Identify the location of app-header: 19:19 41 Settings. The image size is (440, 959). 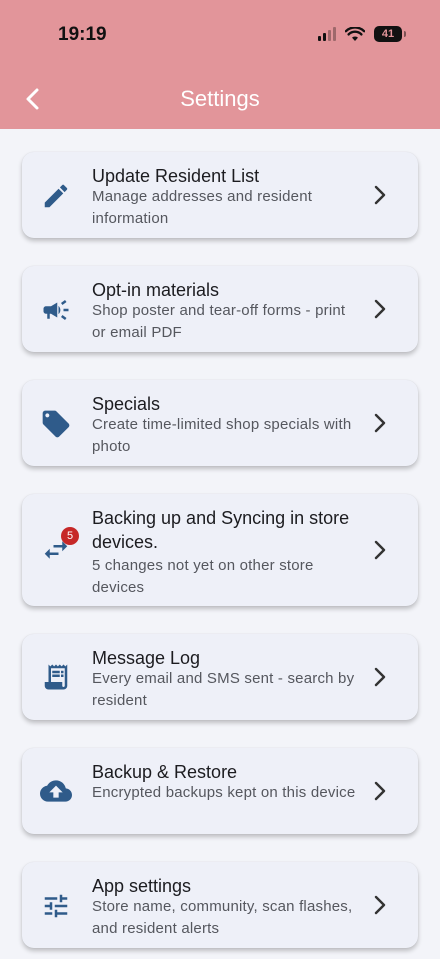
(220, 64).